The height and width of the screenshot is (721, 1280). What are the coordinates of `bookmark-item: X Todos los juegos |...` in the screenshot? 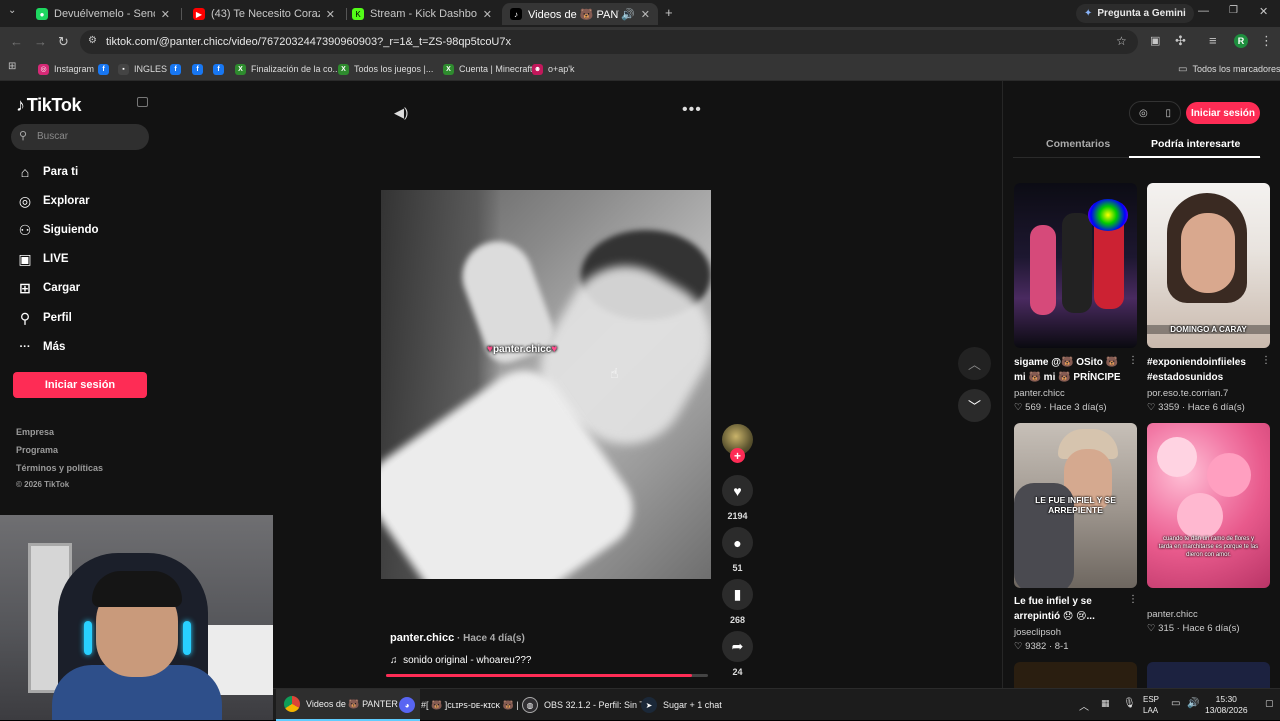 It's located at (385, 69).